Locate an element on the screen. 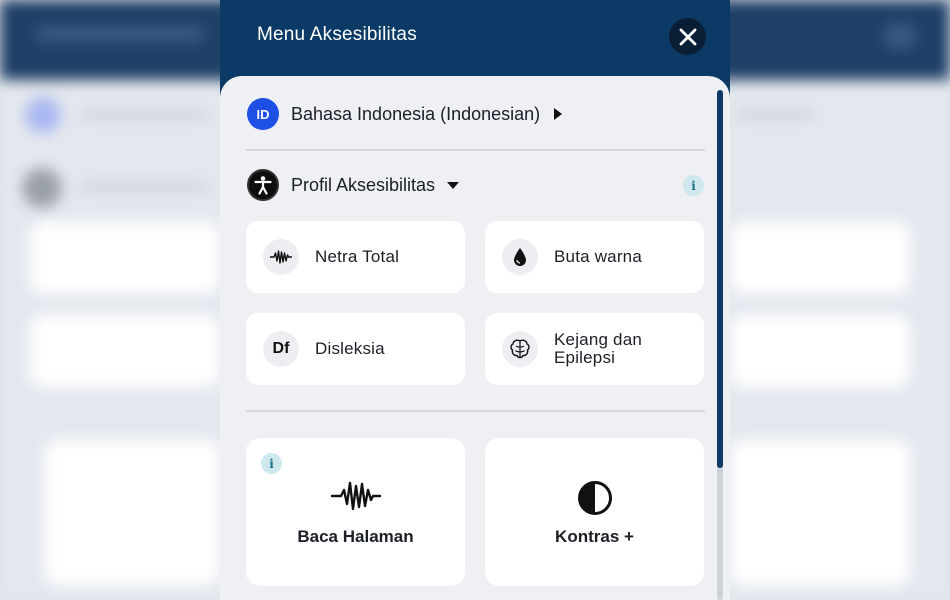  close-icon is located at coordinates (687, 36).